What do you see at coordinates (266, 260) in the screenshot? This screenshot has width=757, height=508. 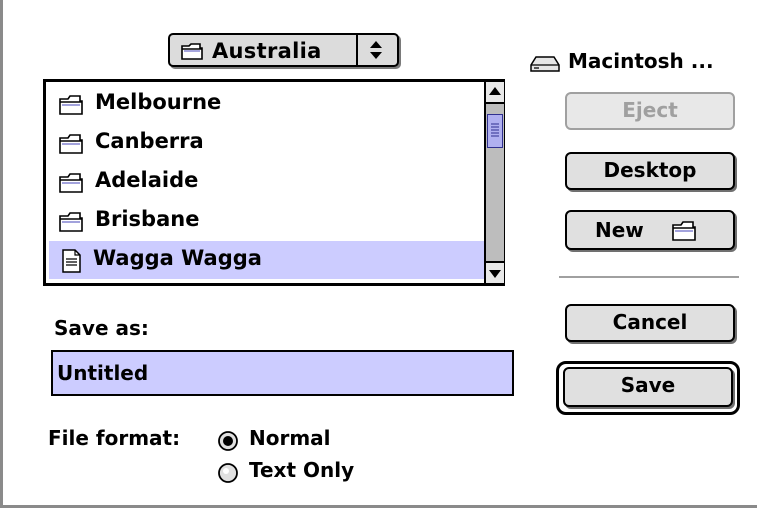 I see `list-item-wagga-wagga: Wagga Wagga` at bounding box center [266, 260].